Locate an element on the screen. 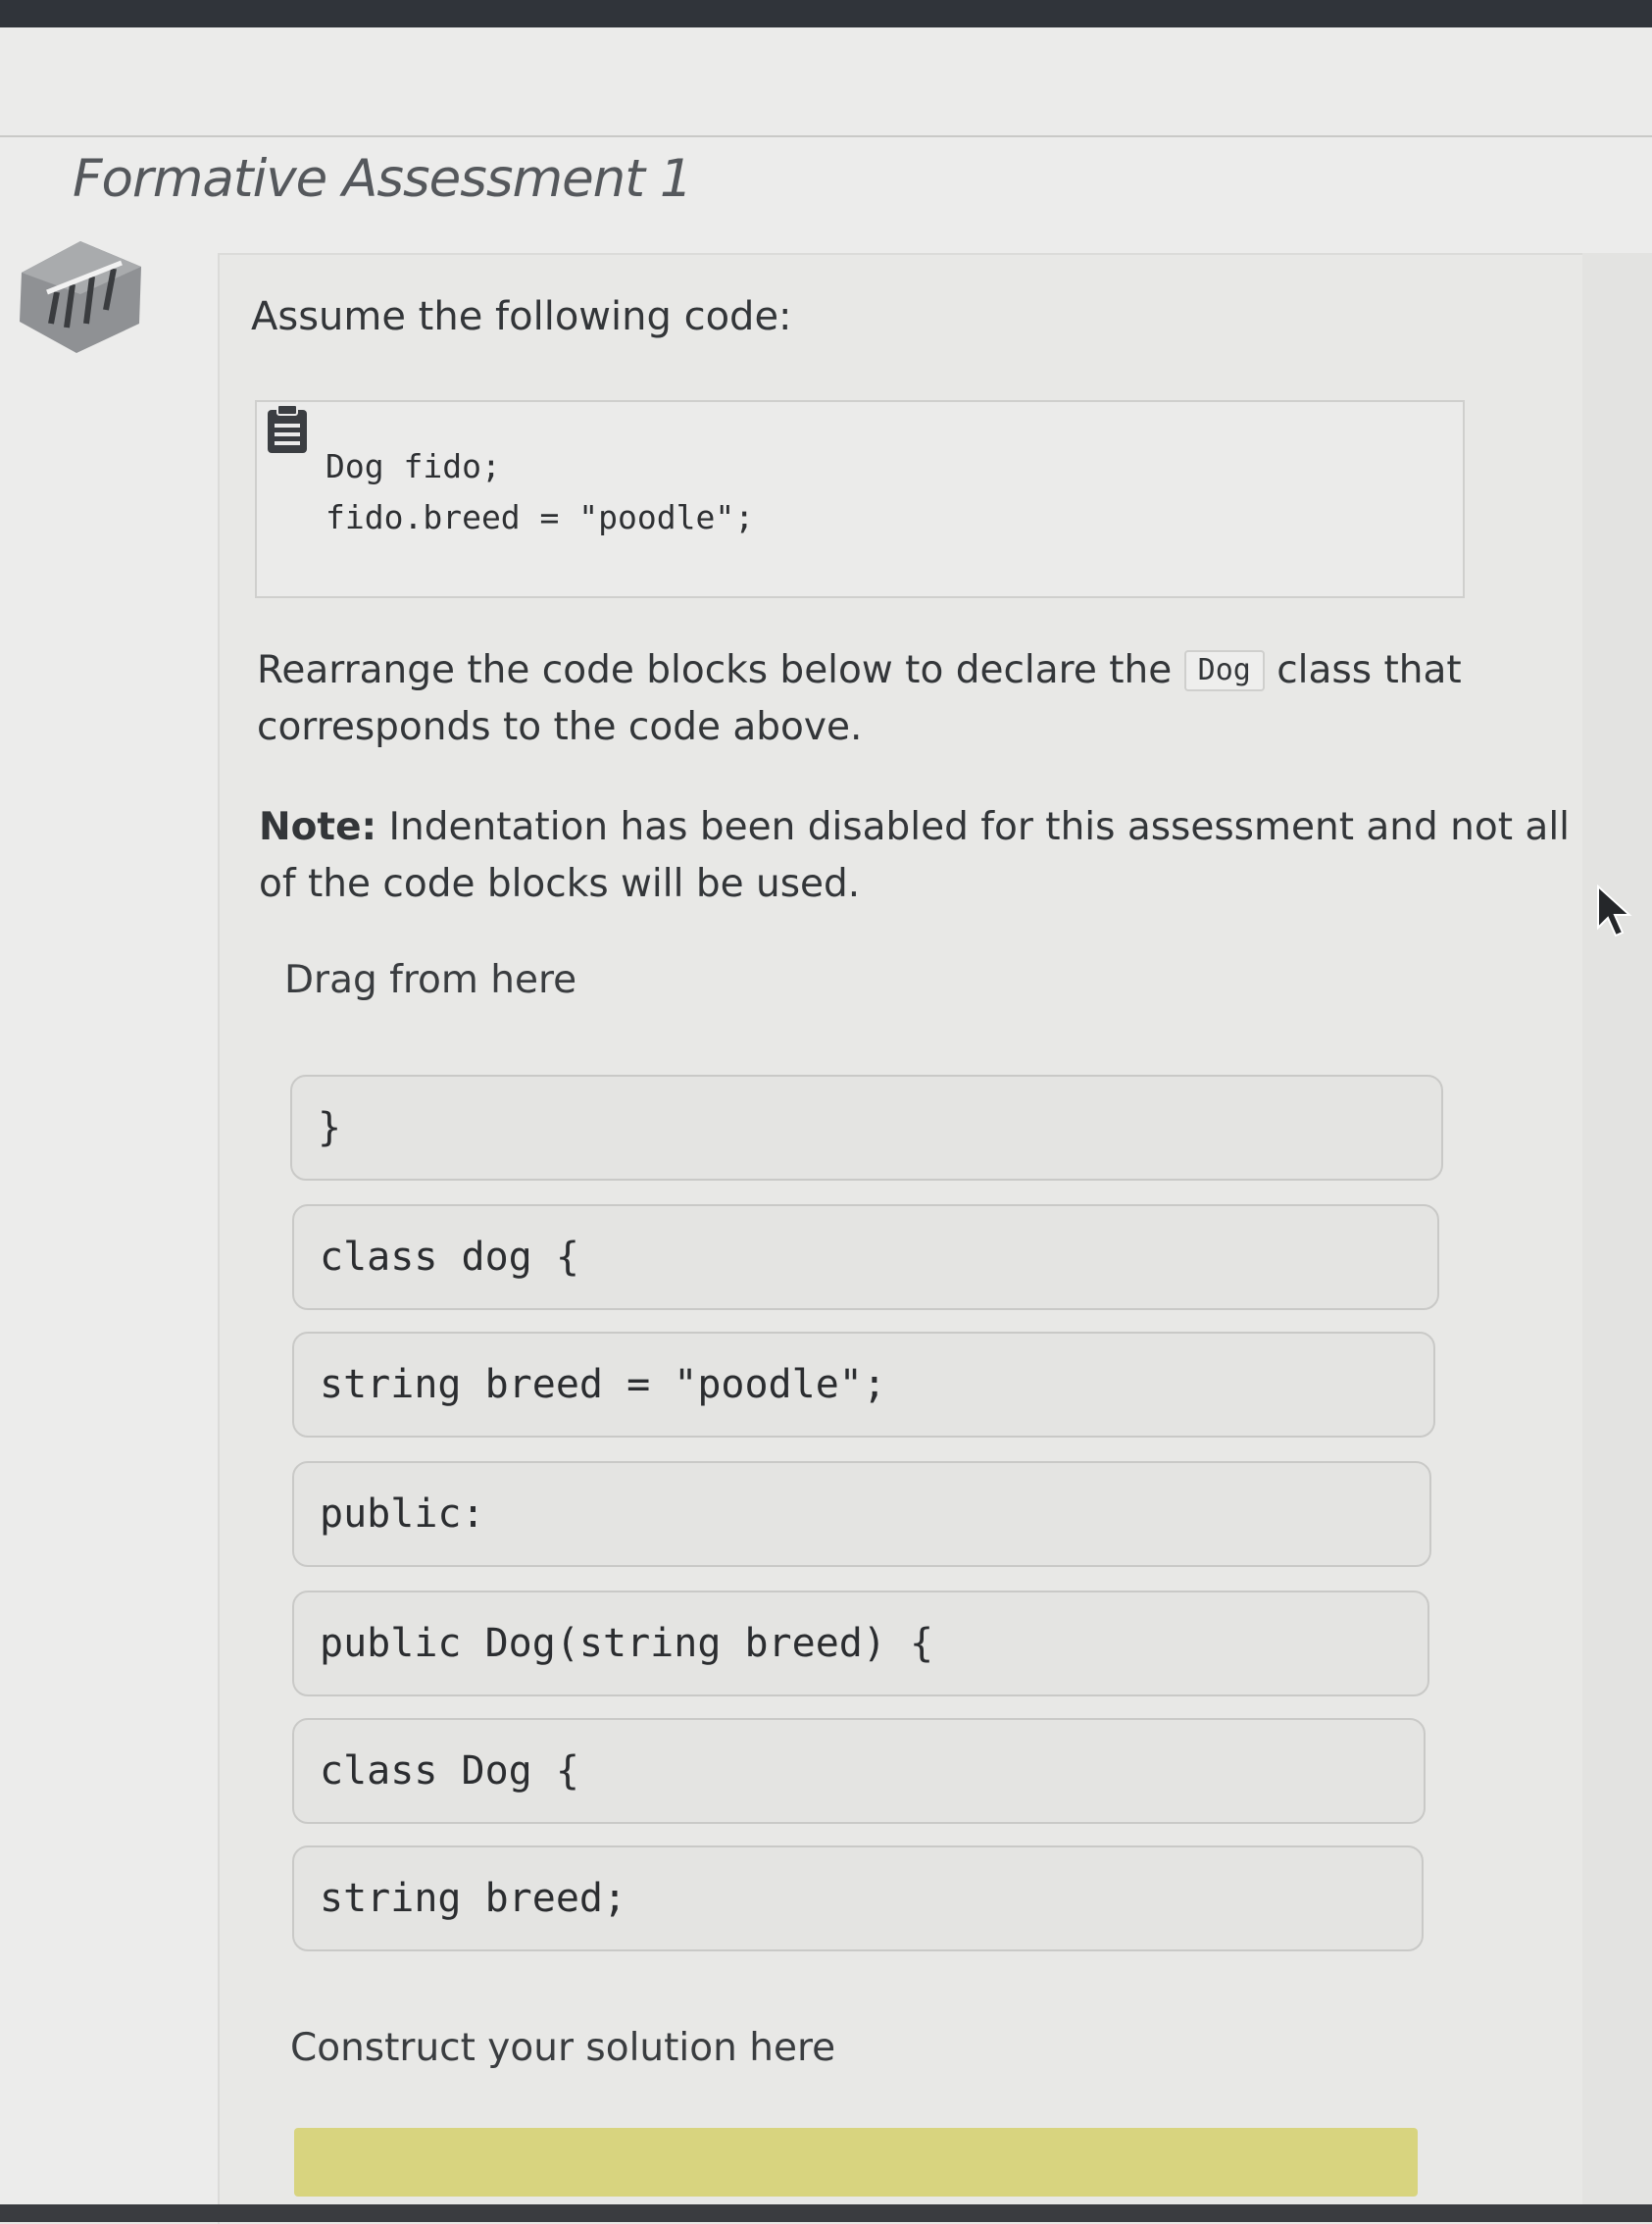 This screenshot has width=1652, height=2224. inline-code-dog: Dog is located at coordinates (1224, 670).